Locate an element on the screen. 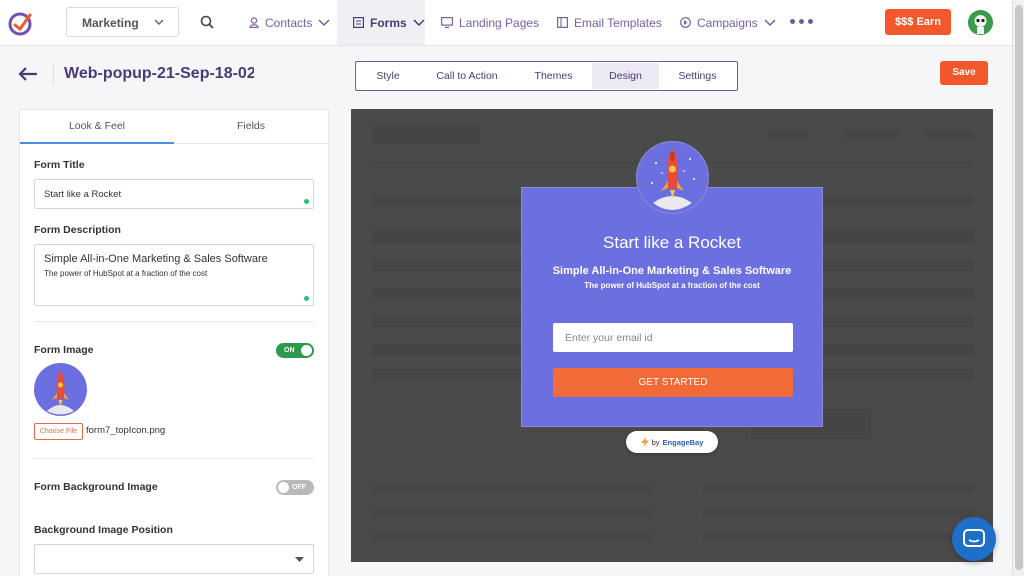  form-title-label: Form Title is located at coordinates (59, 165).